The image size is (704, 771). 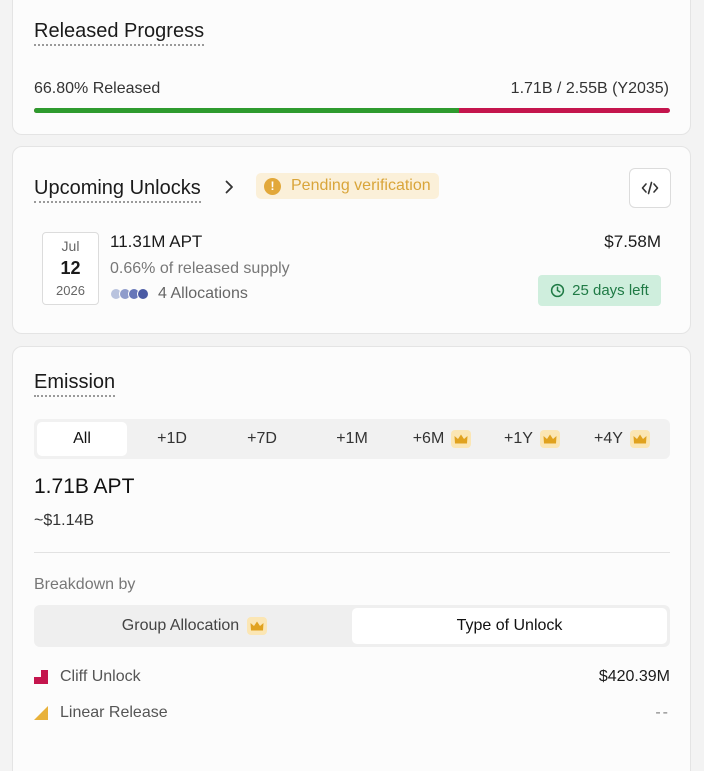 I want to click on cliff-unlock-label: Cliff Unlock, so click(x=100, y=676).